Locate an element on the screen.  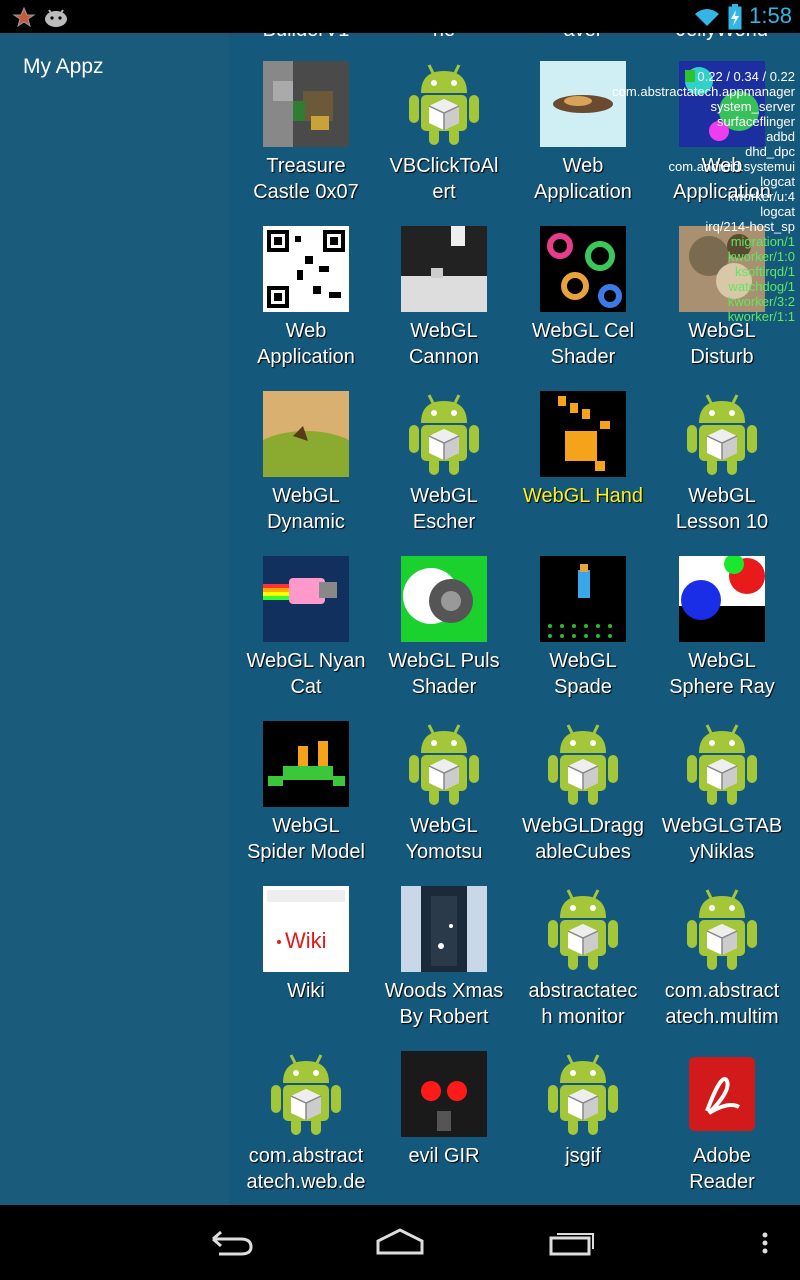
webgl-spider-model-icon is located at coordinates (306, 764).